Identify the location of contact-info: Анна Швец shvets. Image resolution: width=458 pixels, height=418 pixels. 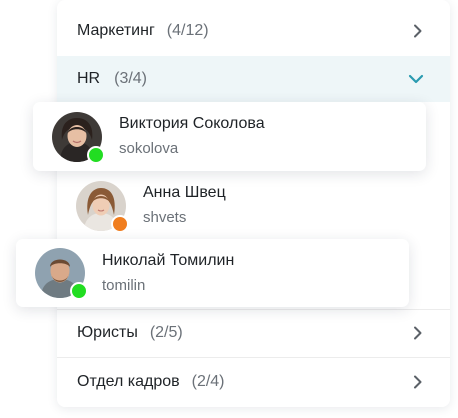
(184, 205).